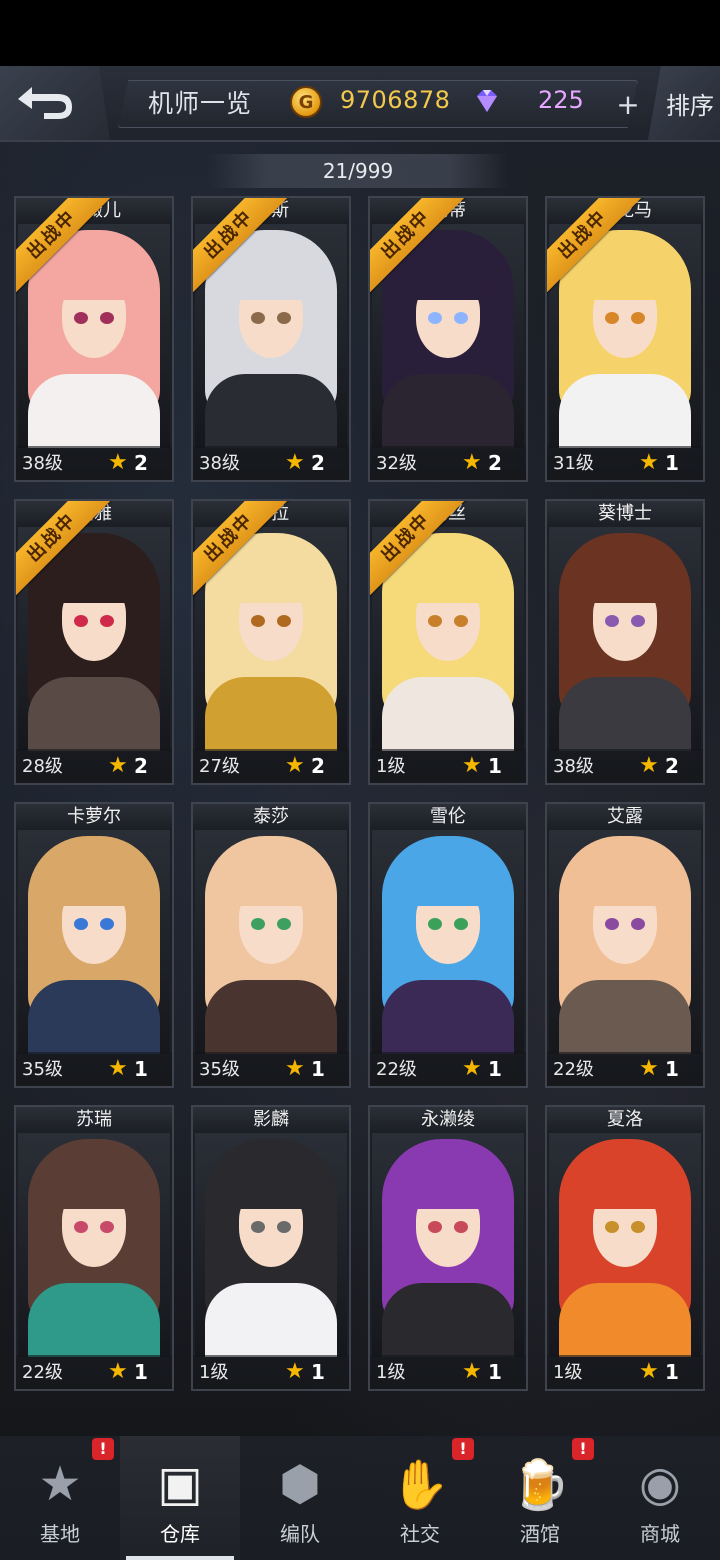 The width and height of the screenshot is (720, 1560). Describe the element at coordinates (660, 1498) in the screenshot. I see `nav-tab: ◉ 商城` at that location.